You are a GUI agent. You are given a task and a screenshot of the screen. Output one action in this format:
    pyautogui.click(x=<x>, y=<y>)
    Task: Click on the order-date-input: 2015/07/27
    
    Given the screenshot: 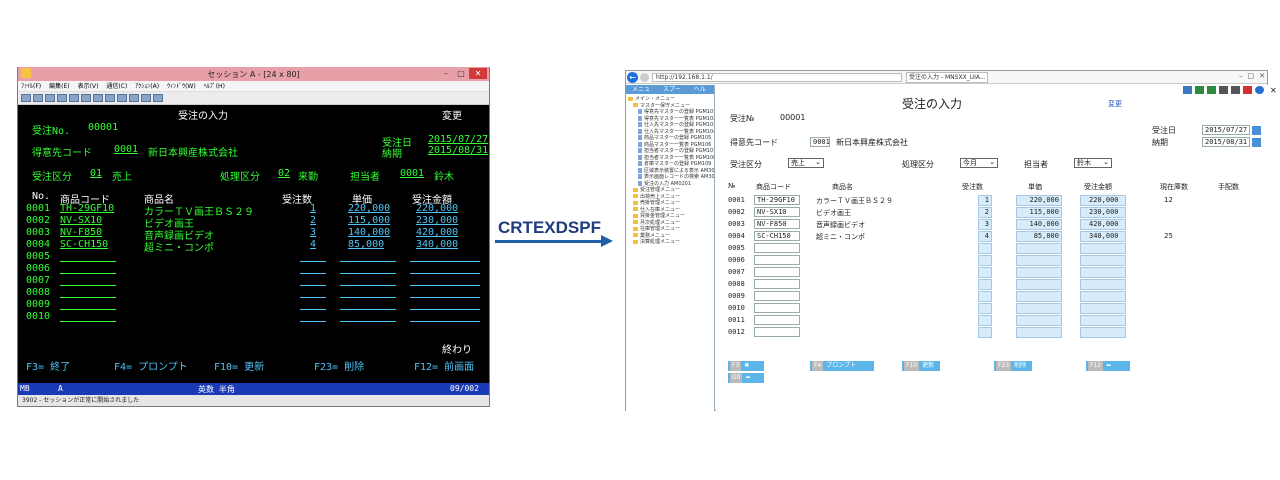 What is the action you would take?
    pyautogui.click(x=1226, y=130)
    